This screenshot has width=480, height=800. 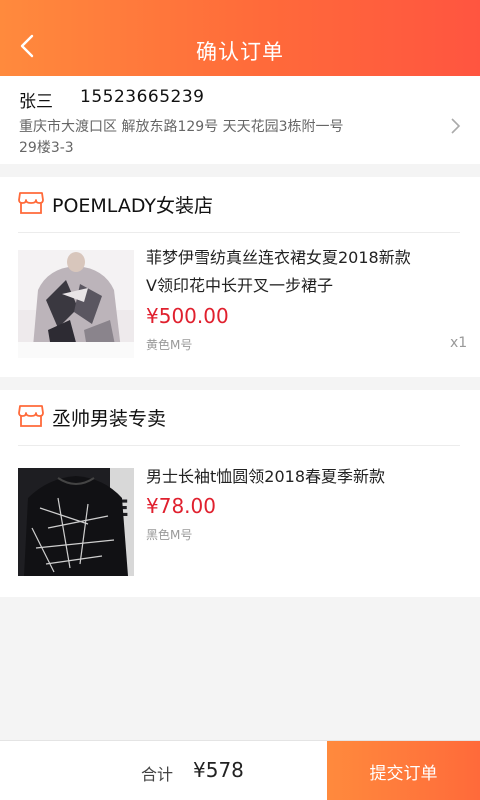 What do you see at coordinates (181, 127) in the screenshot?
I see `address-line-1: 重庆市大渡口区 解放东路129号 天天花园3栋附一号` at bounding box center [181, 127].